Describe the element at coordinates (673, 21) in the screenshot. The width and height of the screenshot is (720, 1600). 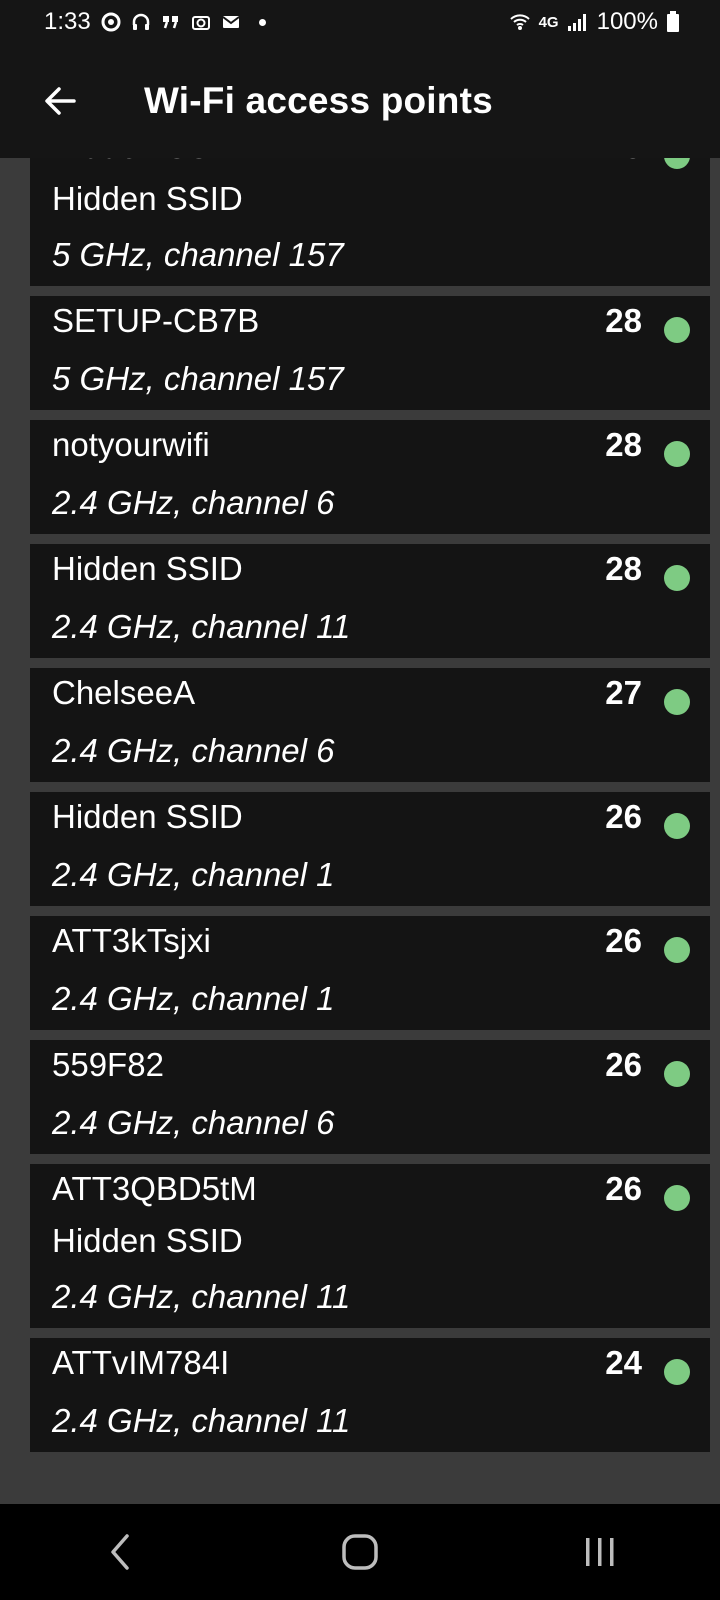
I see `battery-icon` at that location.